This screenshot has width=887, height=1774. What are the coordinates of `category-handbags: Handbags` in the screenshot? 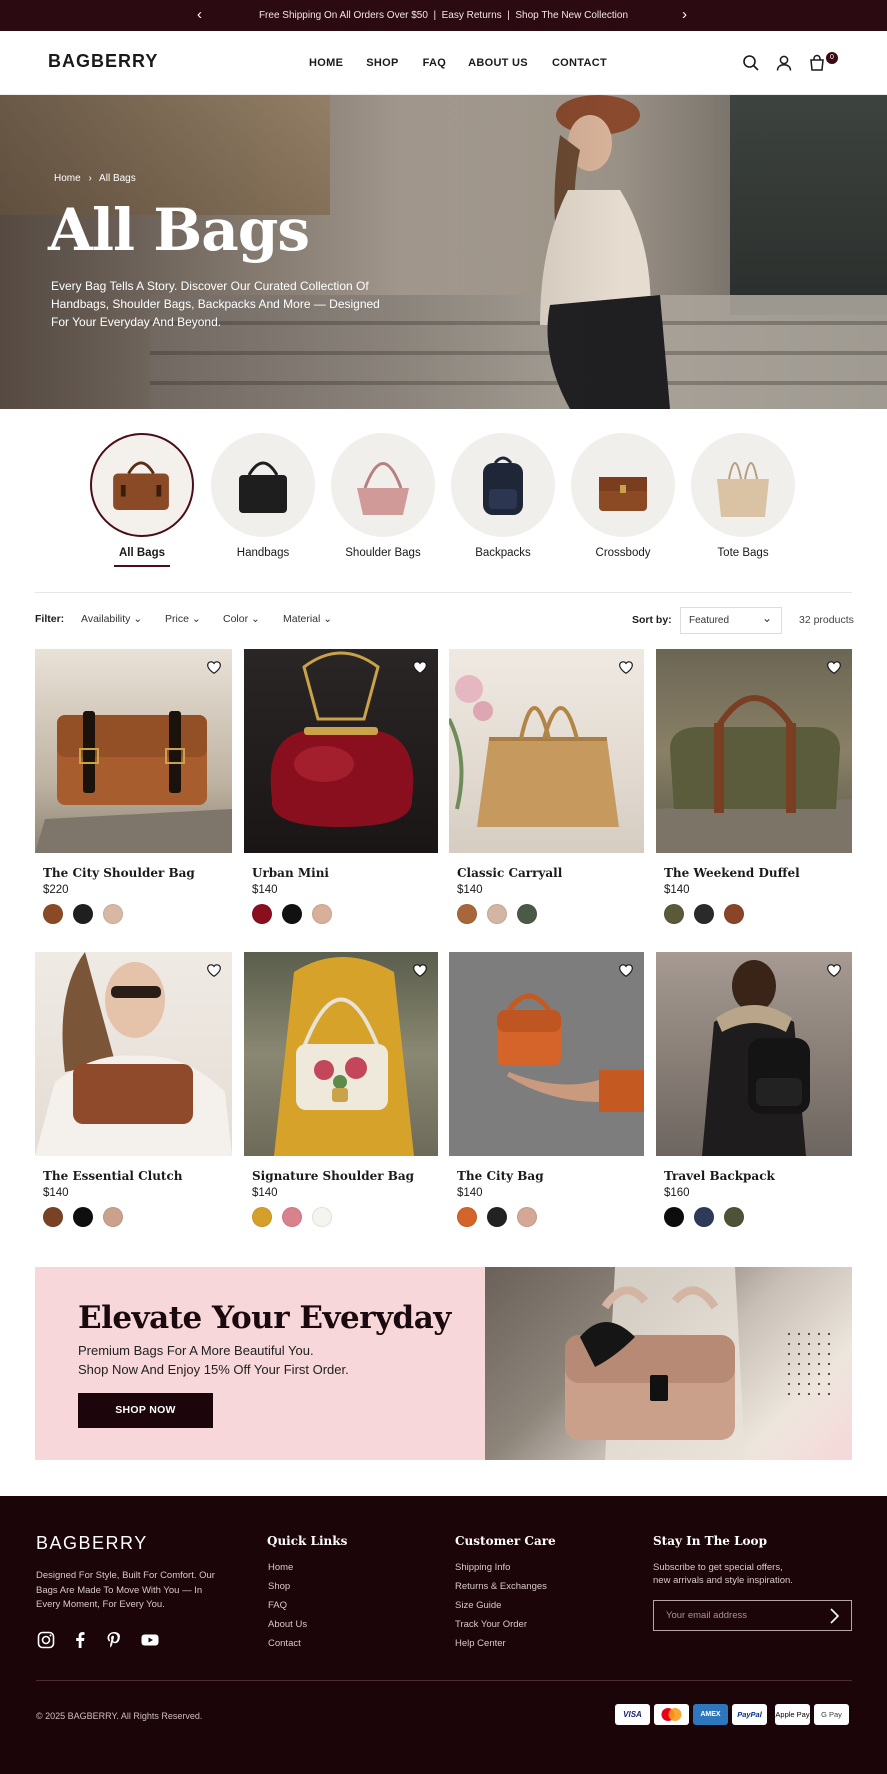 It's located at (263, 496).